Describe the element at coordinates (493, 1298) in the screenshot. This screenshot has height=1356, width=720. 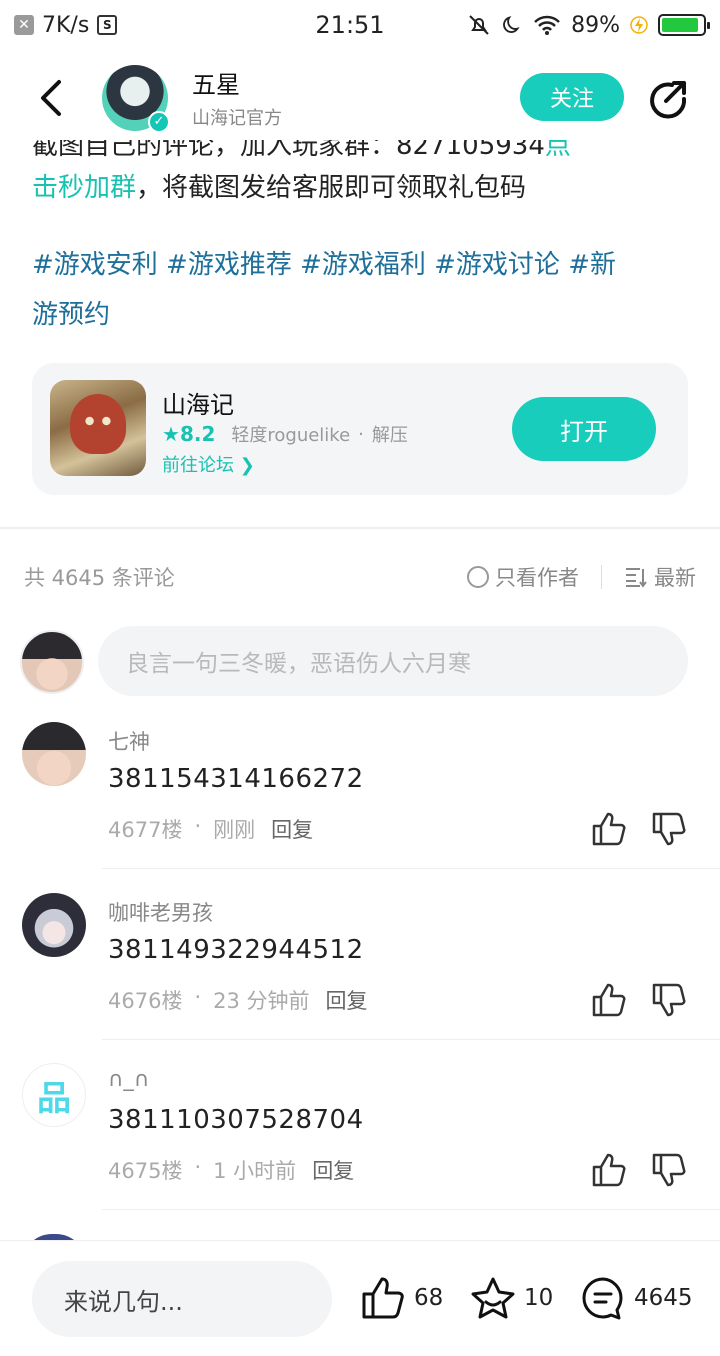
I see `star-icon` at that location.